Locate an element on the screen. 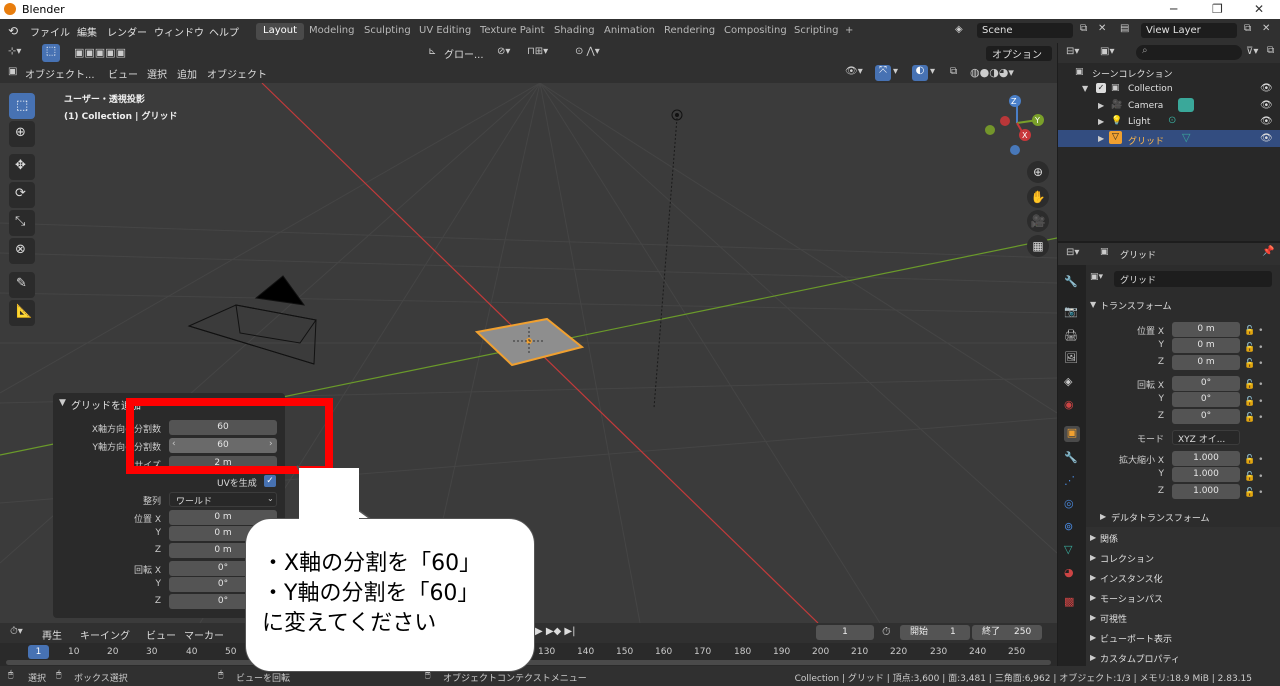  instancing-panel: インスタンス化 is located at coordinates (1131, 578).